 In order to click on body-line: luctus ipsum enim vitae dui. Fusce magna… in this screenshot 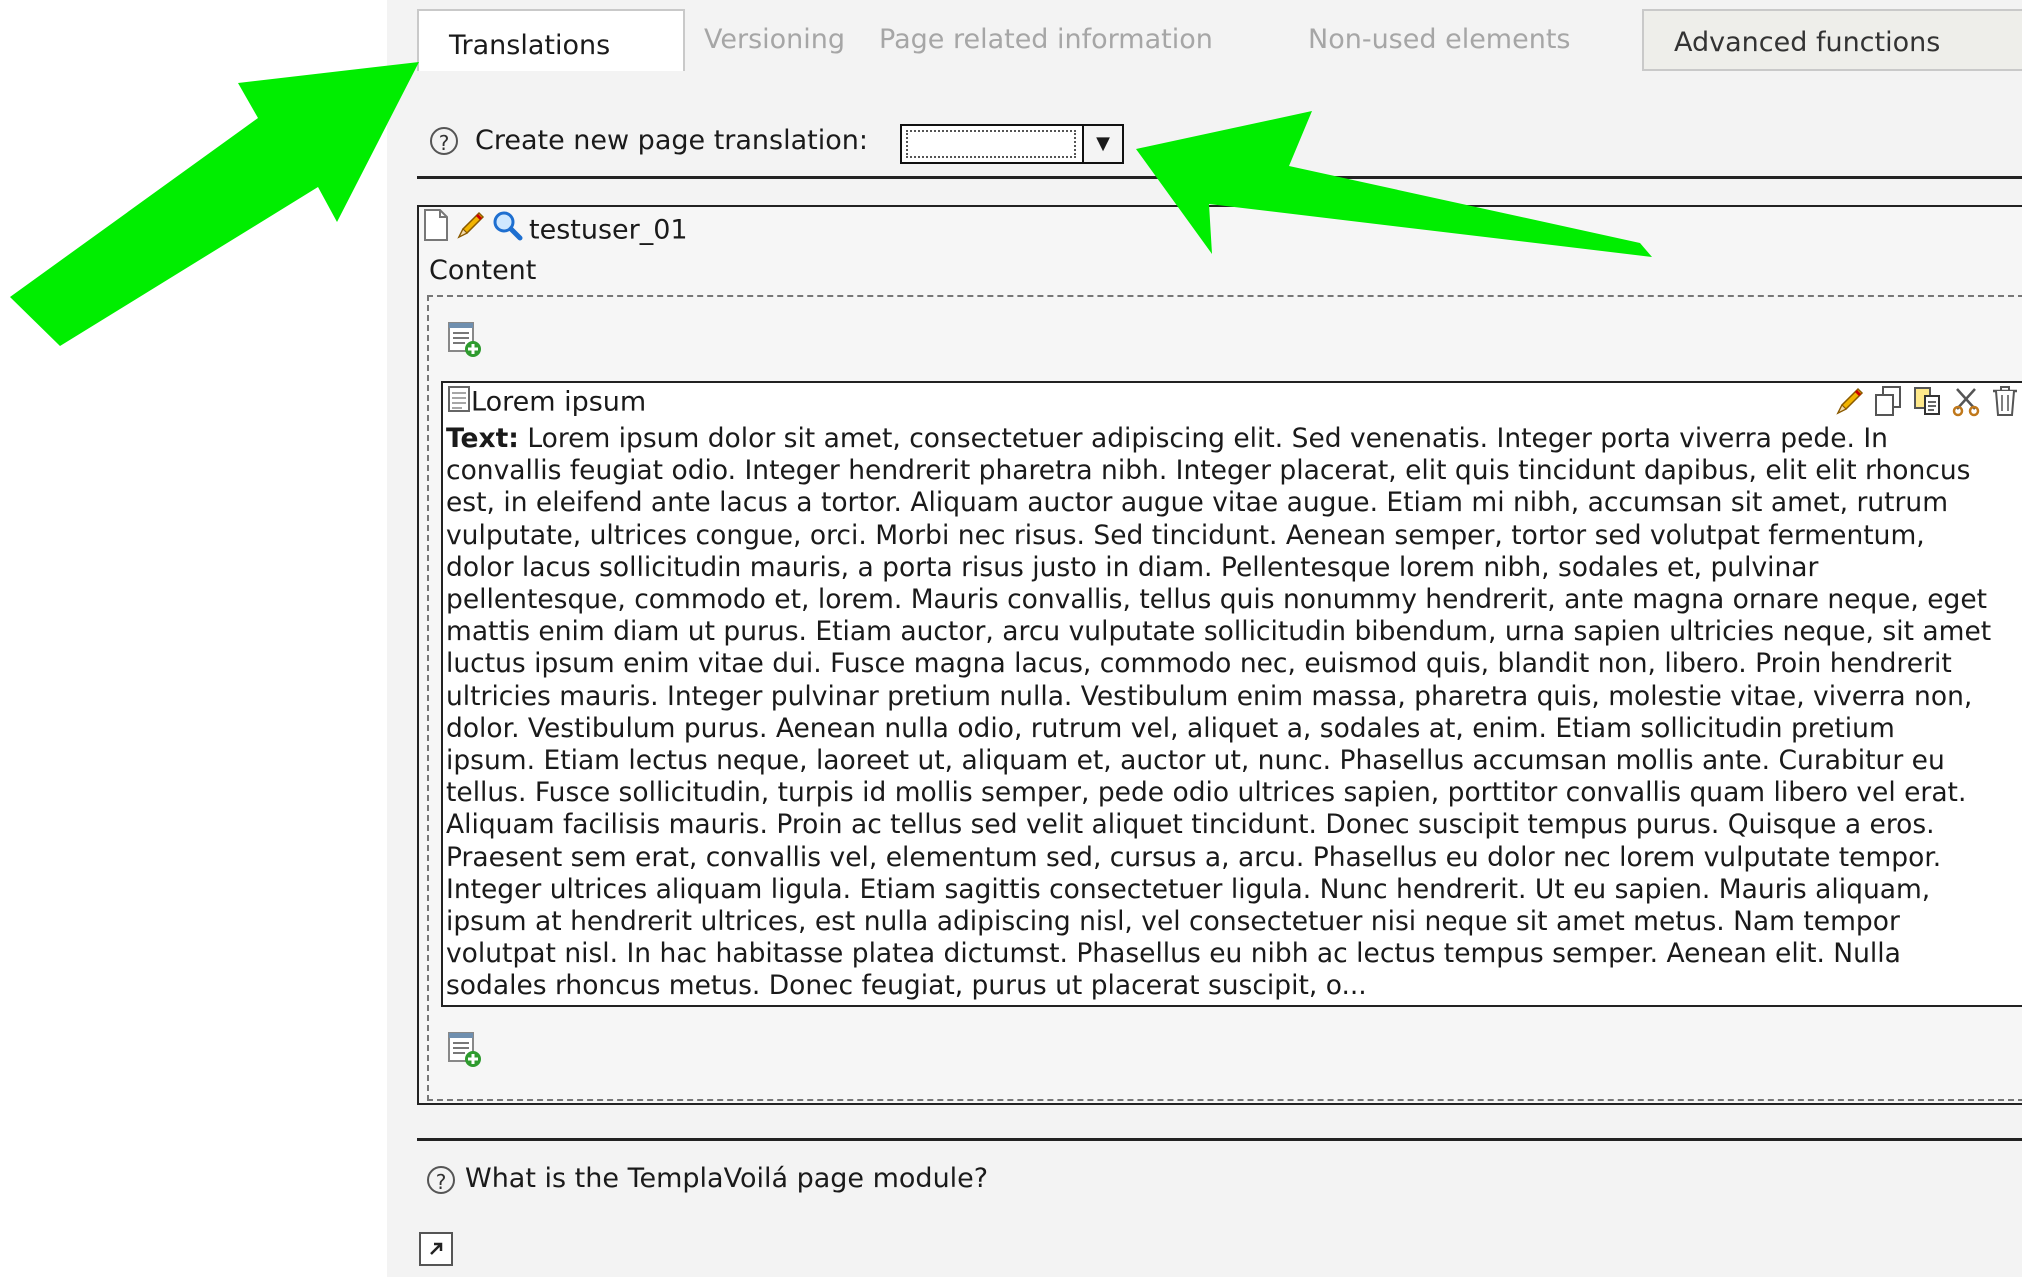, I will do `click(1199, 664)`.